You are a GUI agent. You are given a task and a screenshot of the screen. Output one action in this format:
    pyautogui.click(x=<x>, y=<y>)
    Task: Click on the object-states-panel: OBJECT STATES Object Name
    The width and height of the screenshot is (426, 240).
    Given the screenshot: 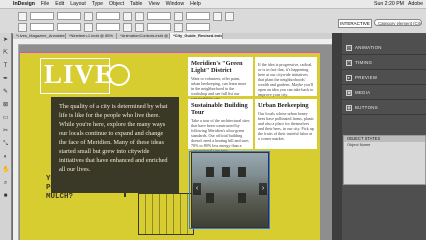 What is the action you would take?
    pyautogui.click(x=384, y=160)
    